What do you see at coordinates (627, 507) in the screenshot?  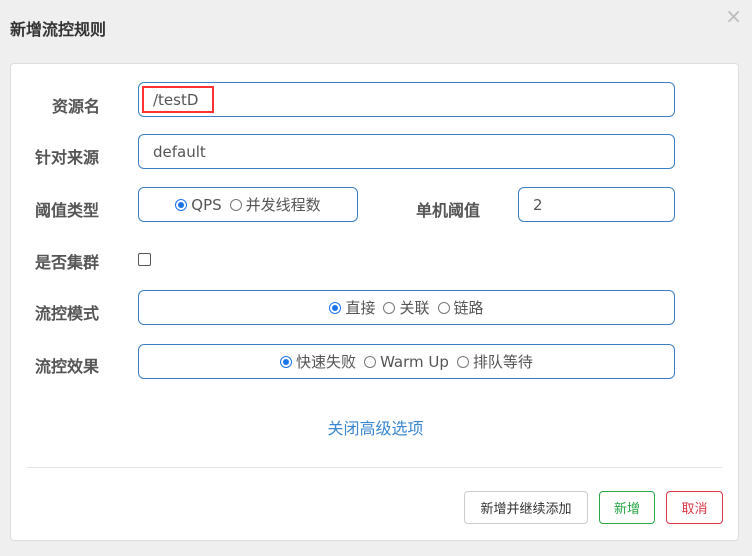 I see `add-button: 新增` at bounding box center [627, 507].